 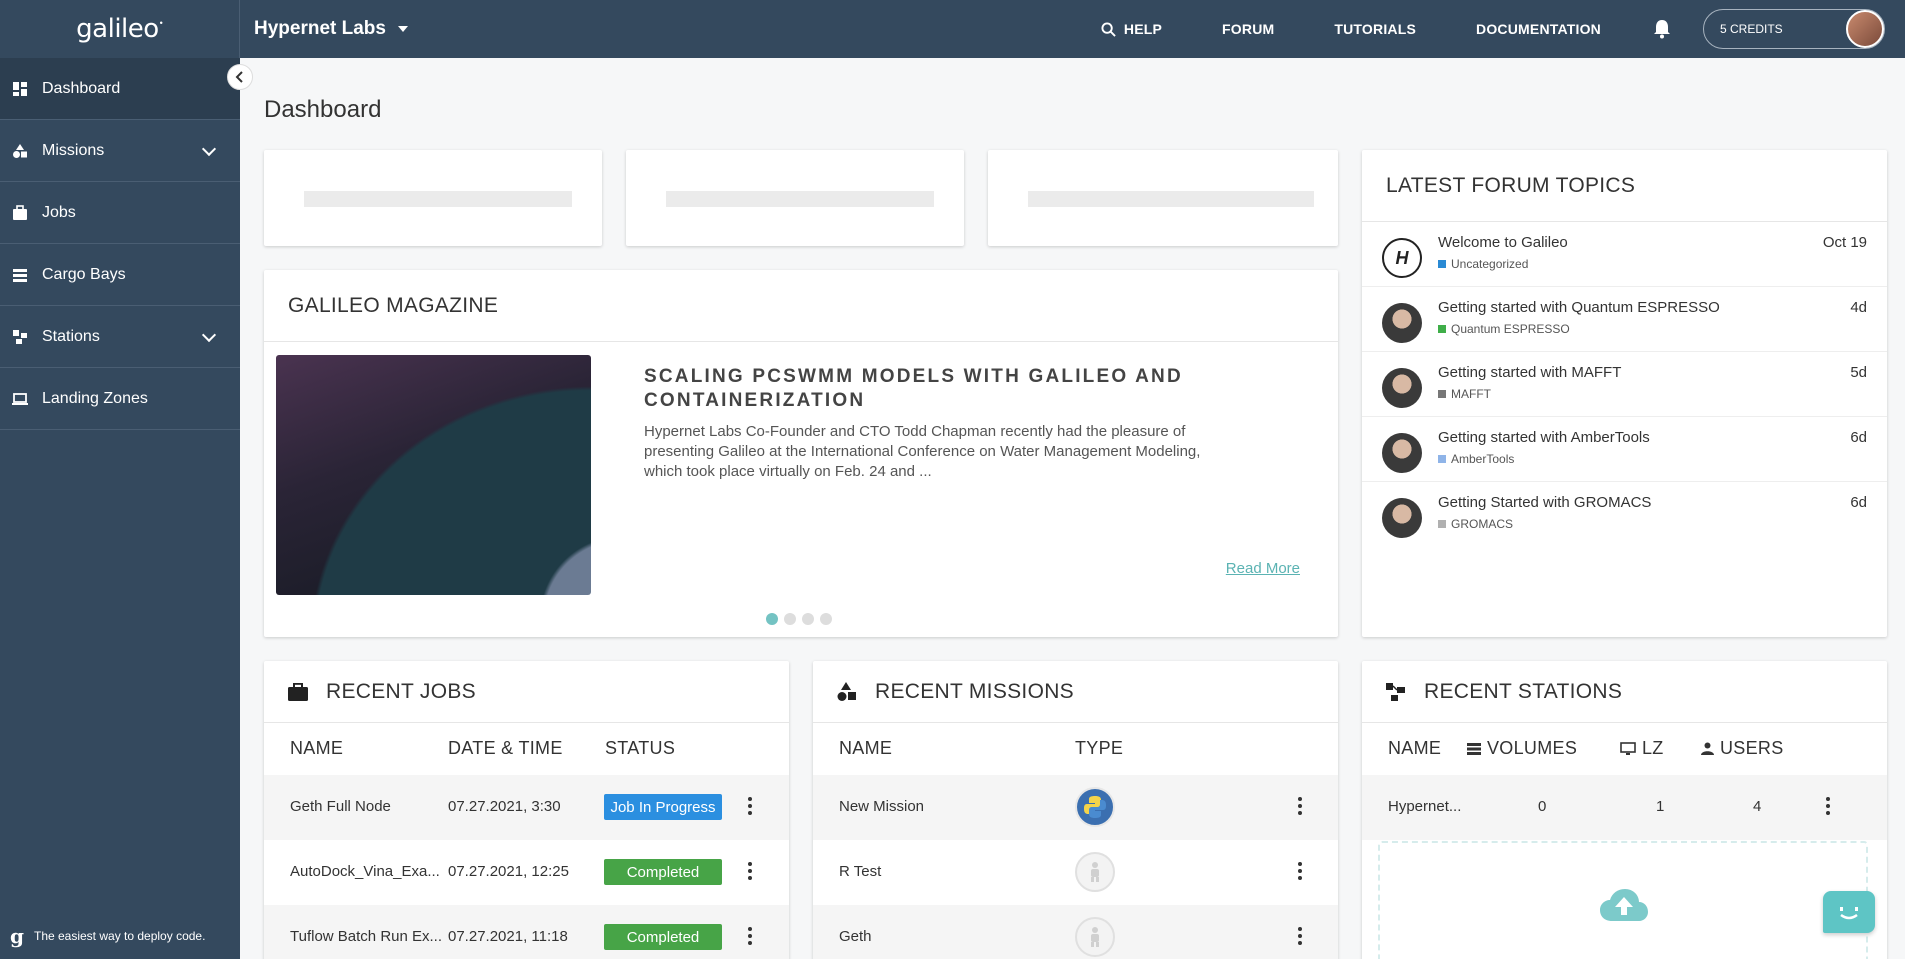 I want to click on col-users: USERS, so click(x=1742, y=748).